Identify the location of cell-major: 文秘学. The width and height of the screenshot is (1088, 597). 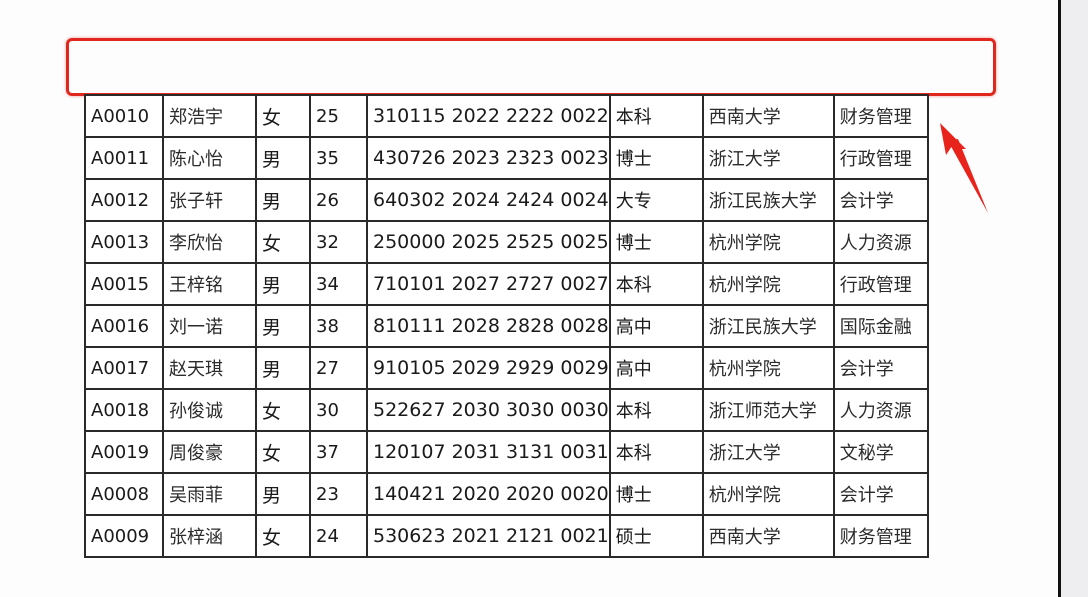
(880, 452).